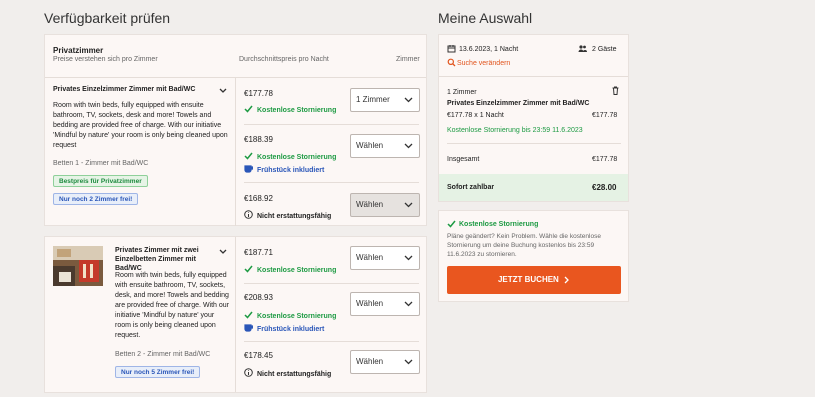 The image size is (815, 397). Describe the element at coordinates (489, 49) in the screenshot. I see `stay-date: 13.6.2023, 1 Nacht` at that location.